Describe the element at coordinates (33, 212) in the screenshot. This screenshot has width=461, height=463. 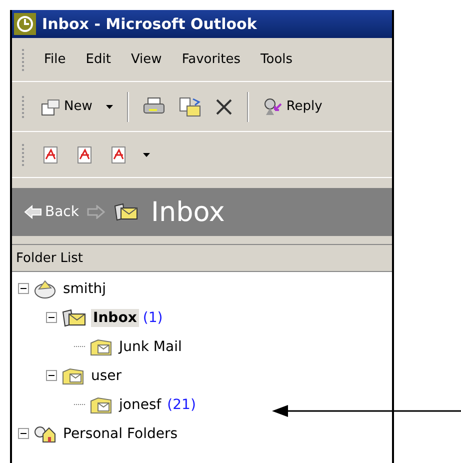
I see `back-arrow-icon` at that location.